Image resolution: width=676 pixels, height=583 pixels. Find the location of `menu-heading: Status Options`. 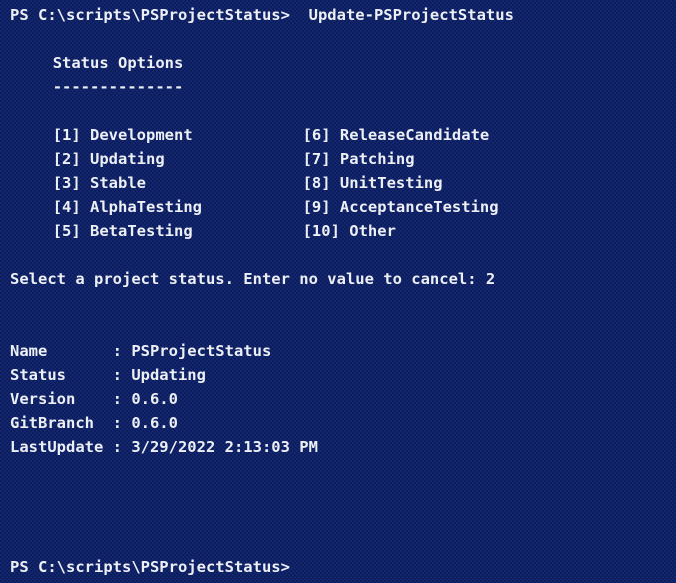

menu-heading: Status Options is located at coordinates (118, 63).